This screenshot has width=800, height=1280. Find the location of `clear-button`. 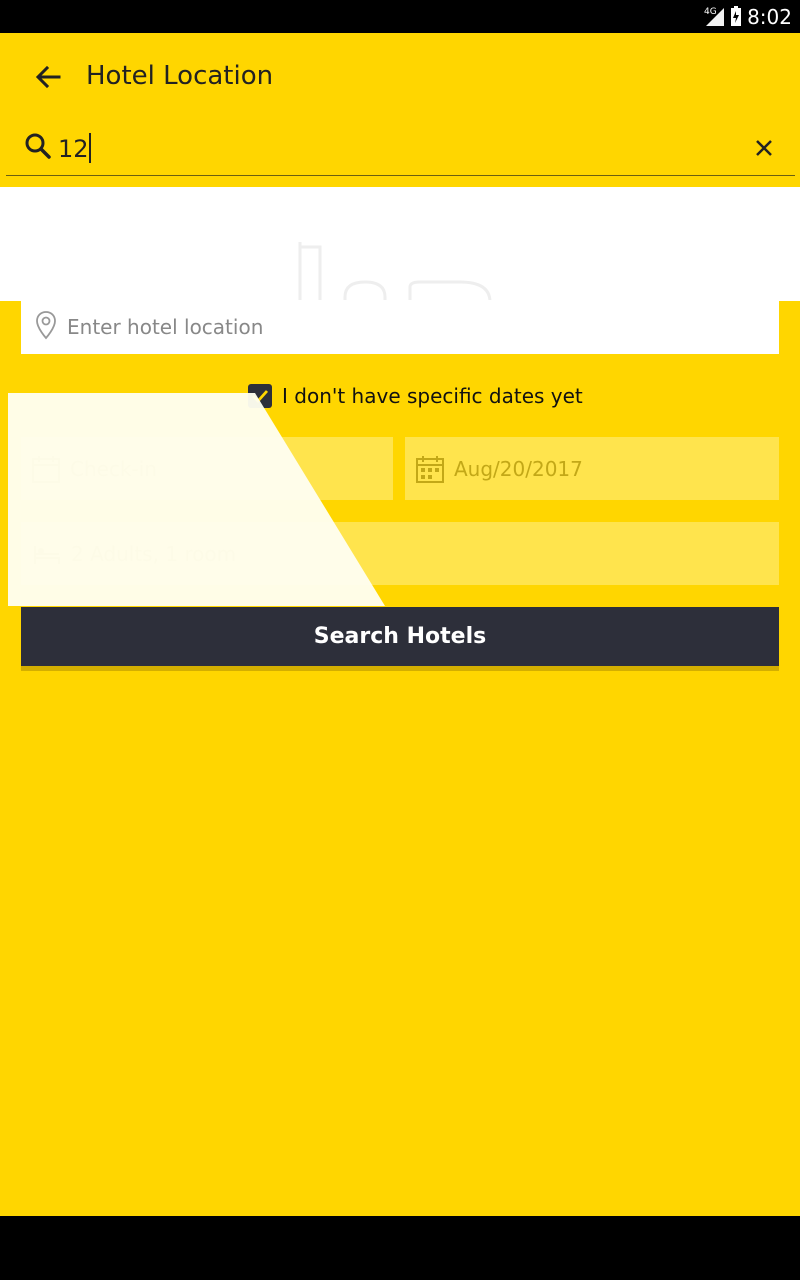

clear-button is located at coordinates (764, 148).